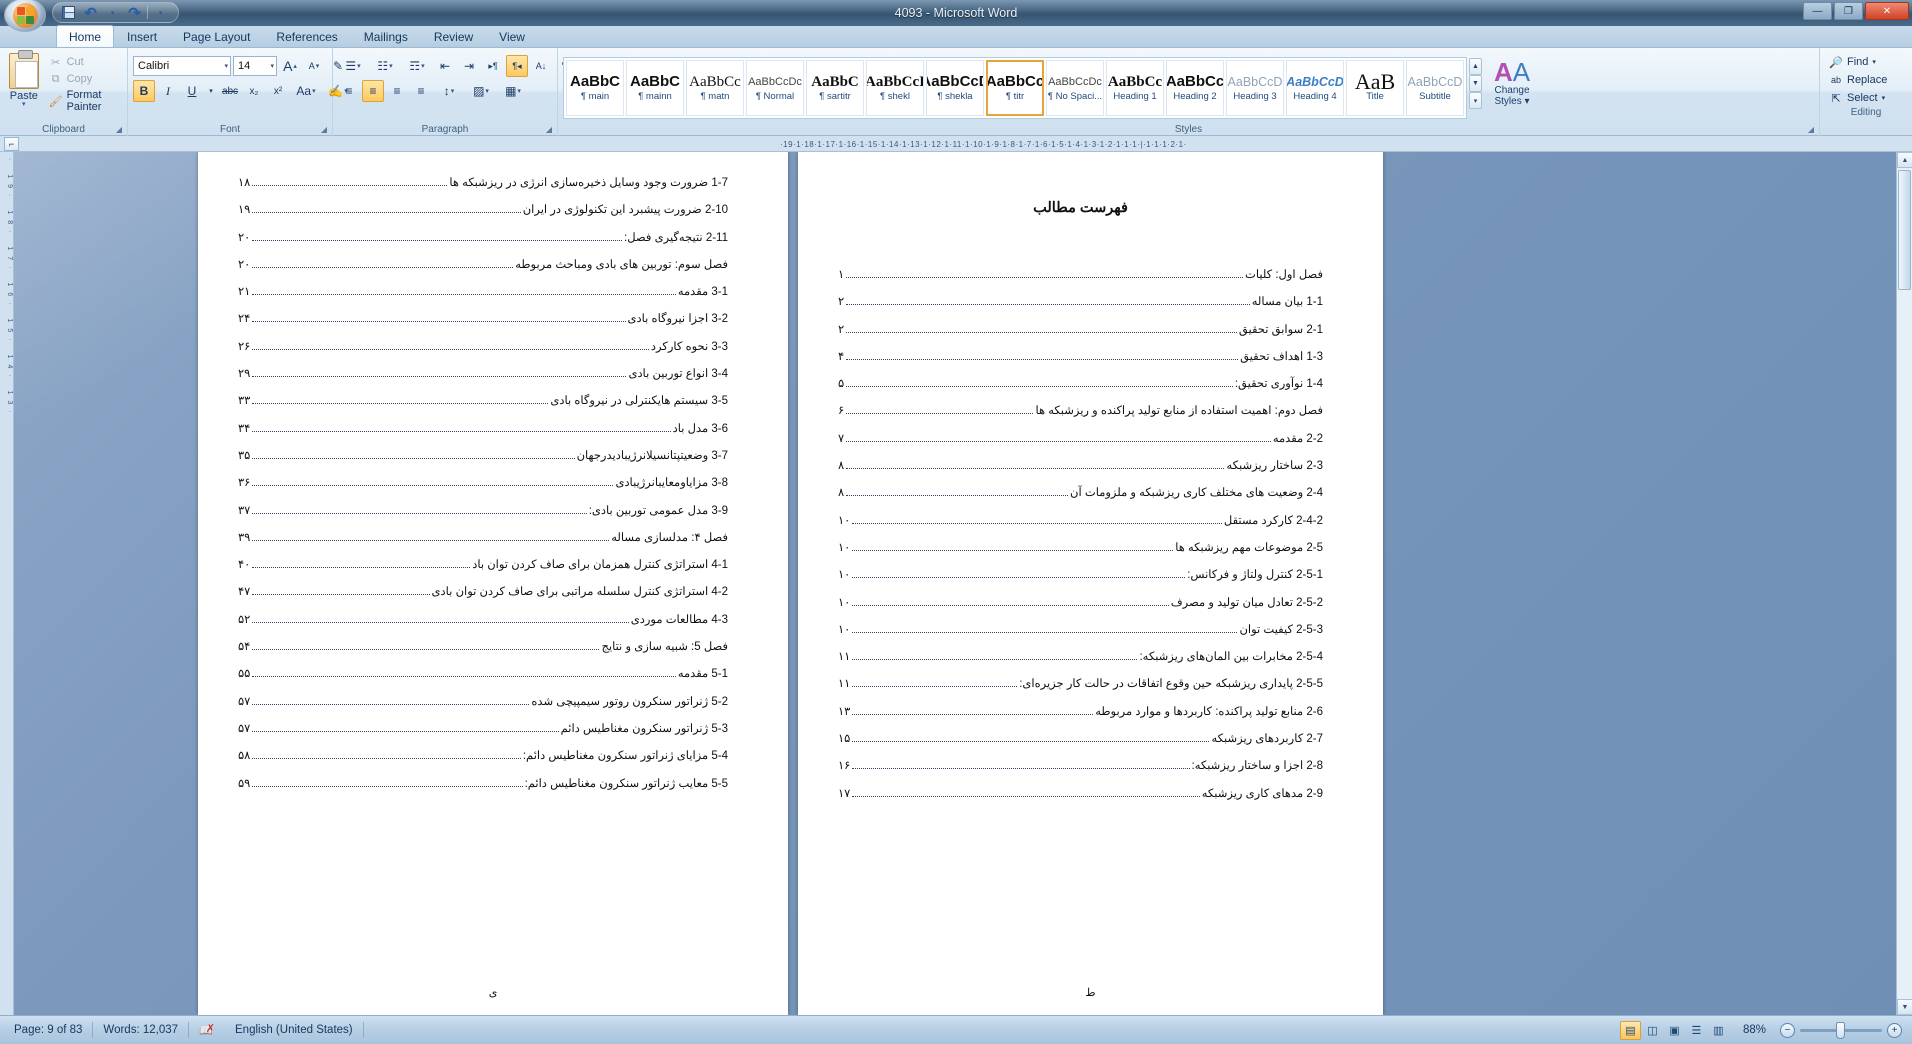  I want to click on toc-entry: فصل سوم: توربین های بادی ومباحث مربوطه ۲۰, so click(483, 265).